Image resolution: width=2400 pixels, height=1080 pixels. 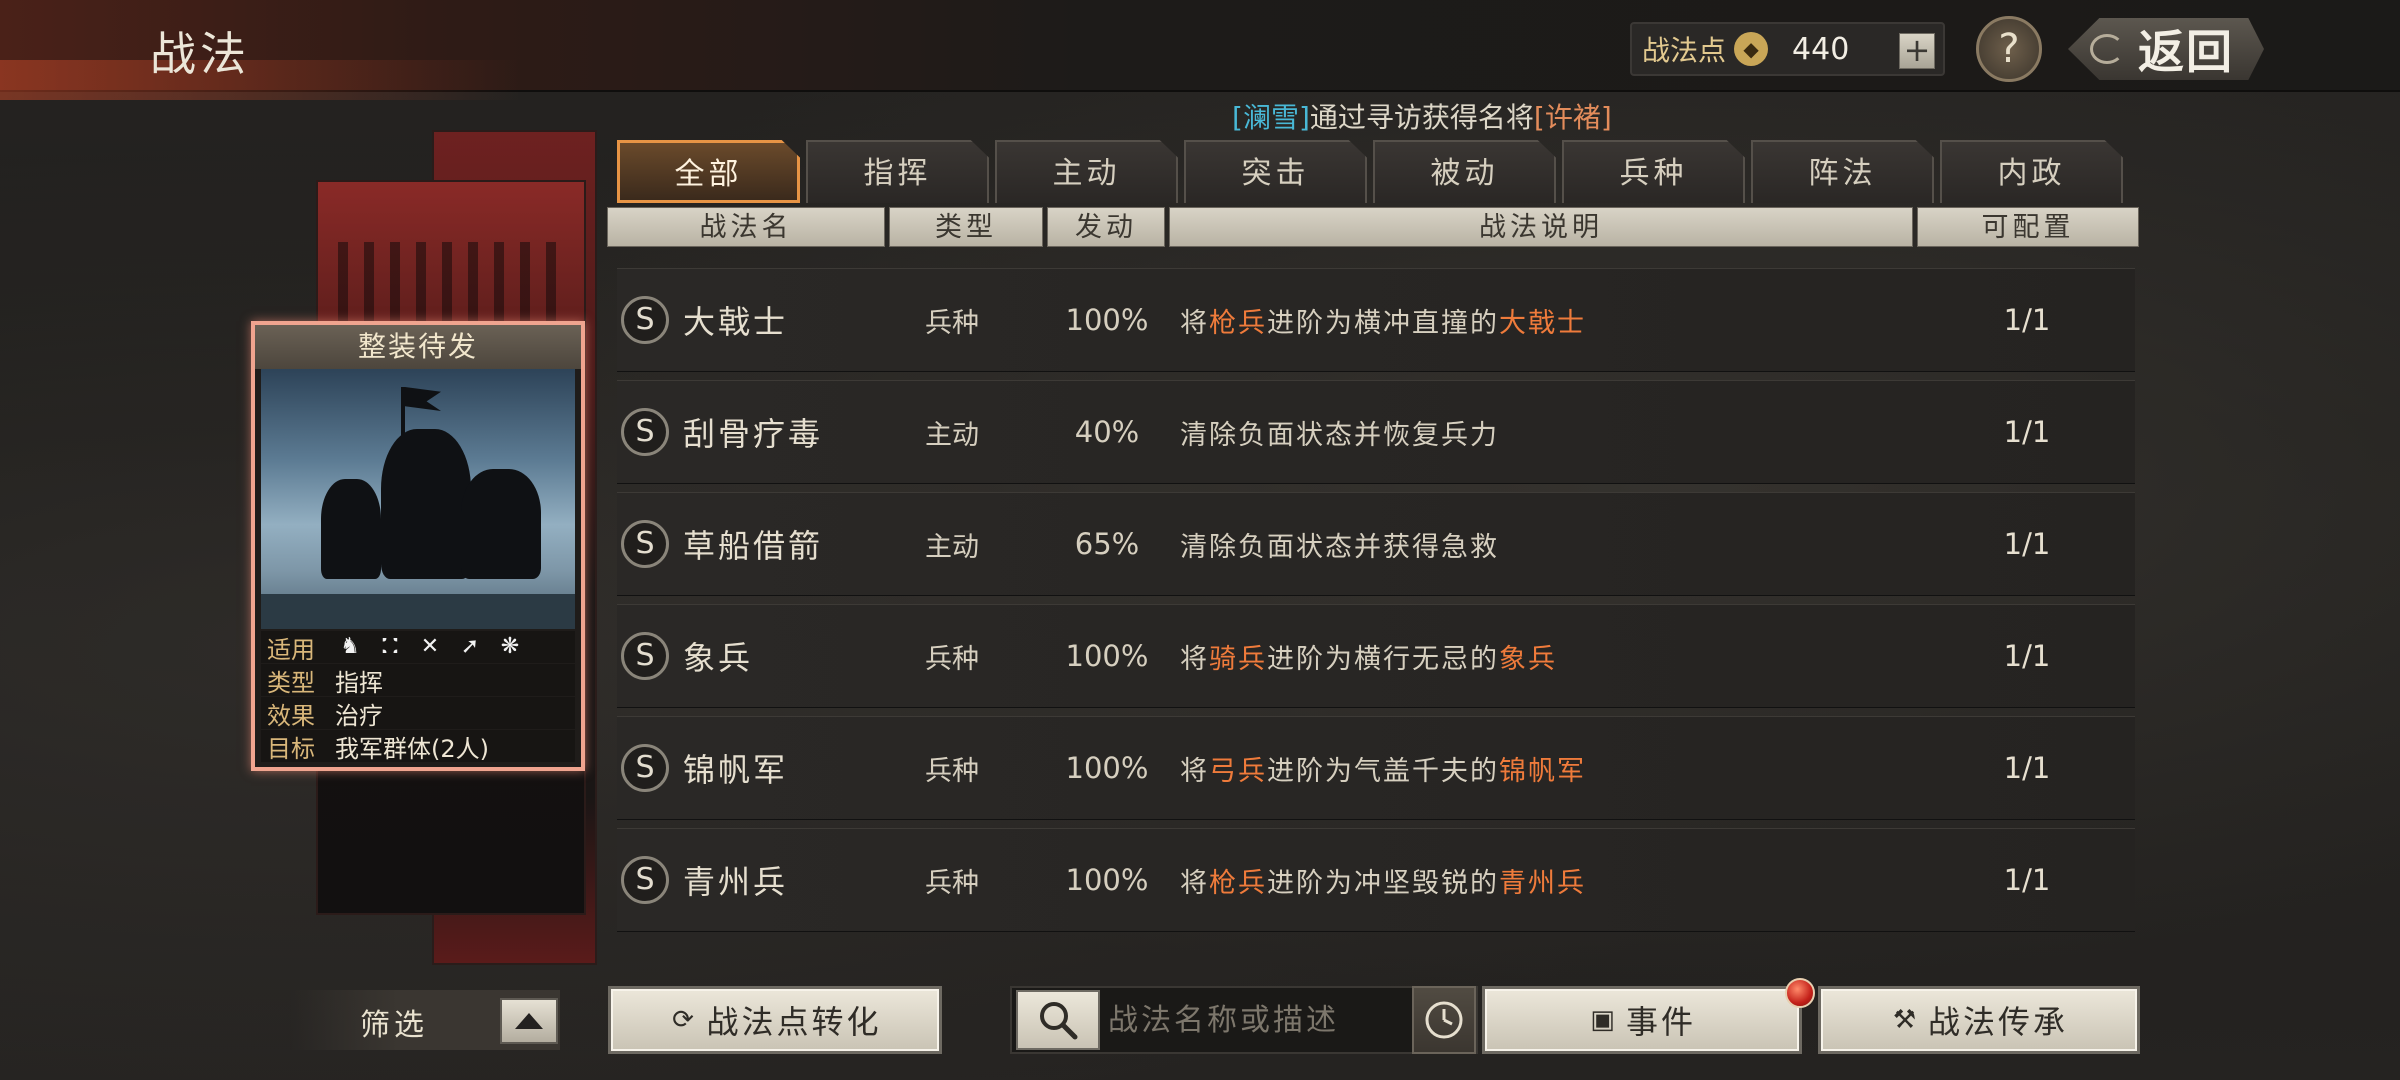 What do you see at coordinates (291, 748) in the screenshot?
I see `prop-key: 目标` at bounding box center [291, 748].